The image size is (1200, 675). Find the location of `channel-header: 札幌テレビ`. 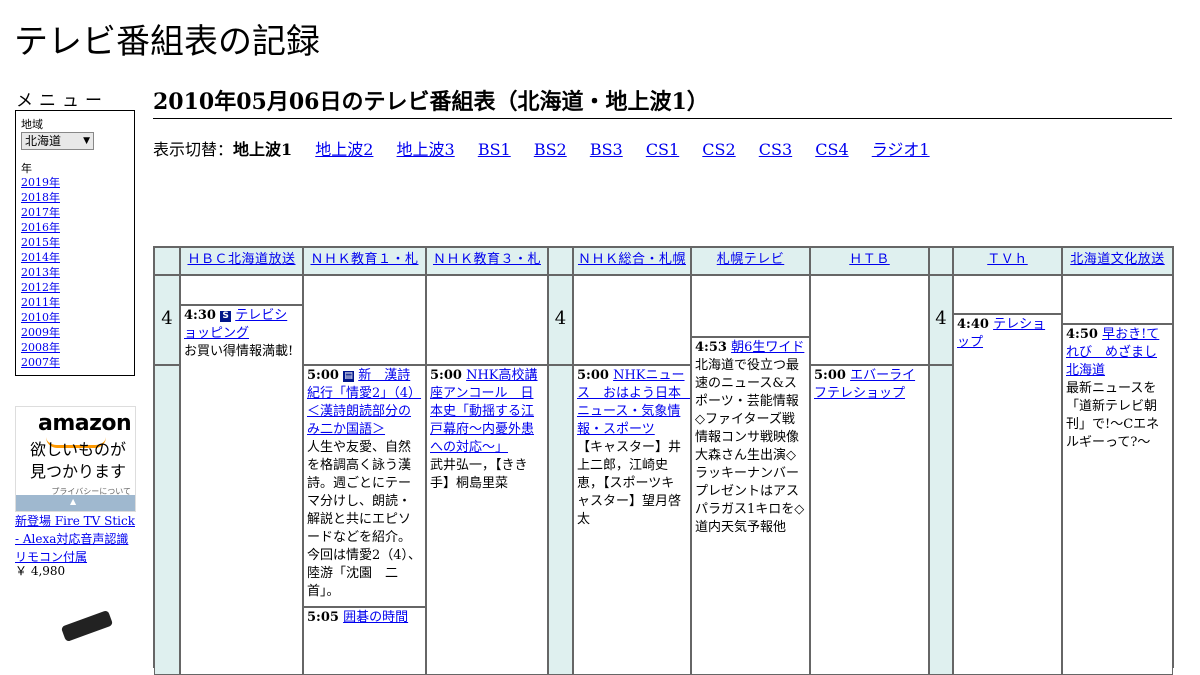

channel-header: 札幌テレビ is located at coordinates (750, 261).